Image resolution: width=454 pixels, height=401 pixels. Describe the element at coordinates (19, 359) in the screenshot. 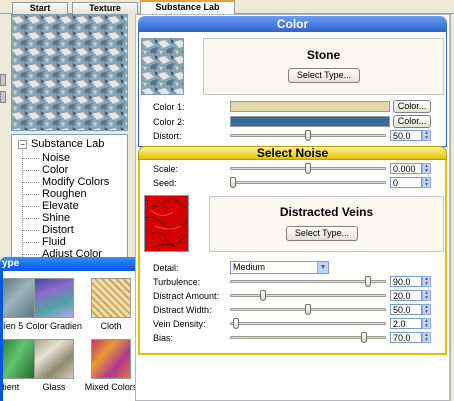

I see `type-thumb-gradient` at that location.